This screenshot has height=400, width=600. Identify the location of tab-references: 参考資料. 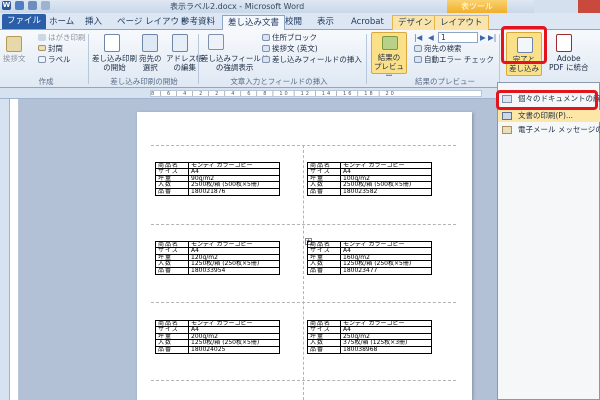
(198, 22).